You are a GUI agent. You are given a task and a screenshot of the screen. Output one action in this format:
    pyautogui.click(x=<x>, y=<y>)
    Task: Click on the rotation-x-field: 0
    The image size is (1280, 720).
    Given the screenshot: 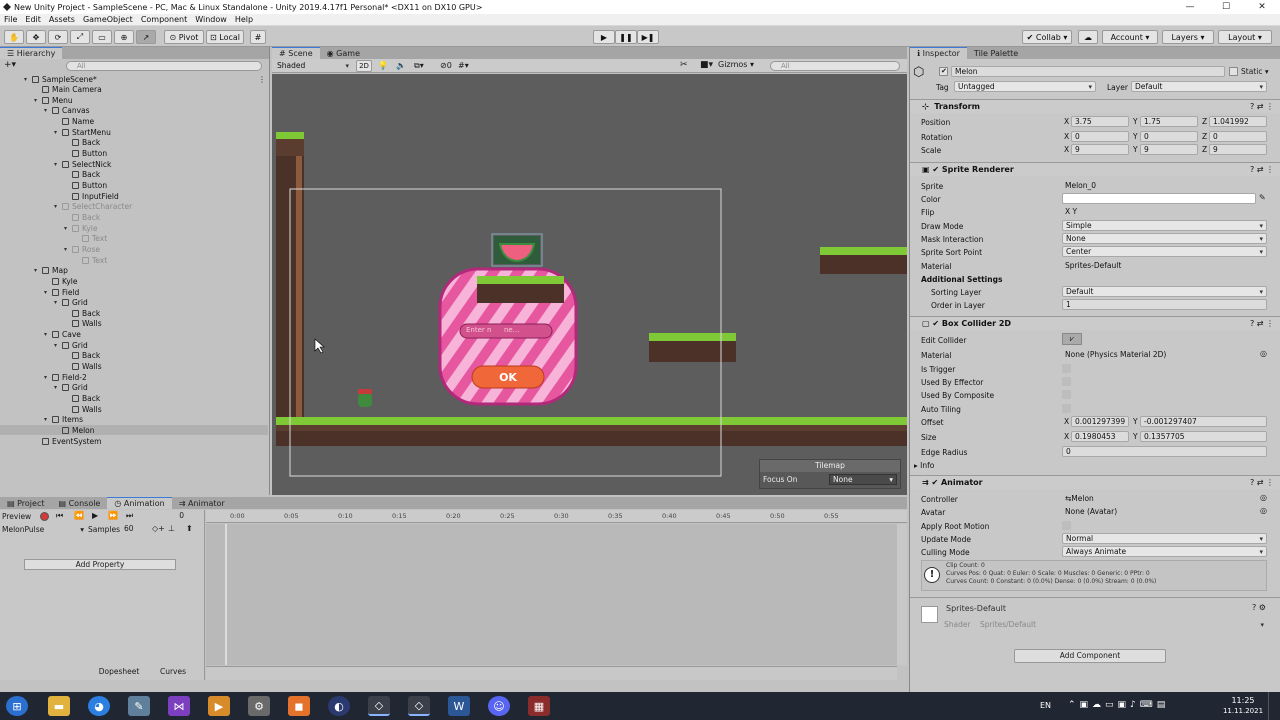 What is the action you would take?
    pyautogui.click(x=1100, y=136)
    